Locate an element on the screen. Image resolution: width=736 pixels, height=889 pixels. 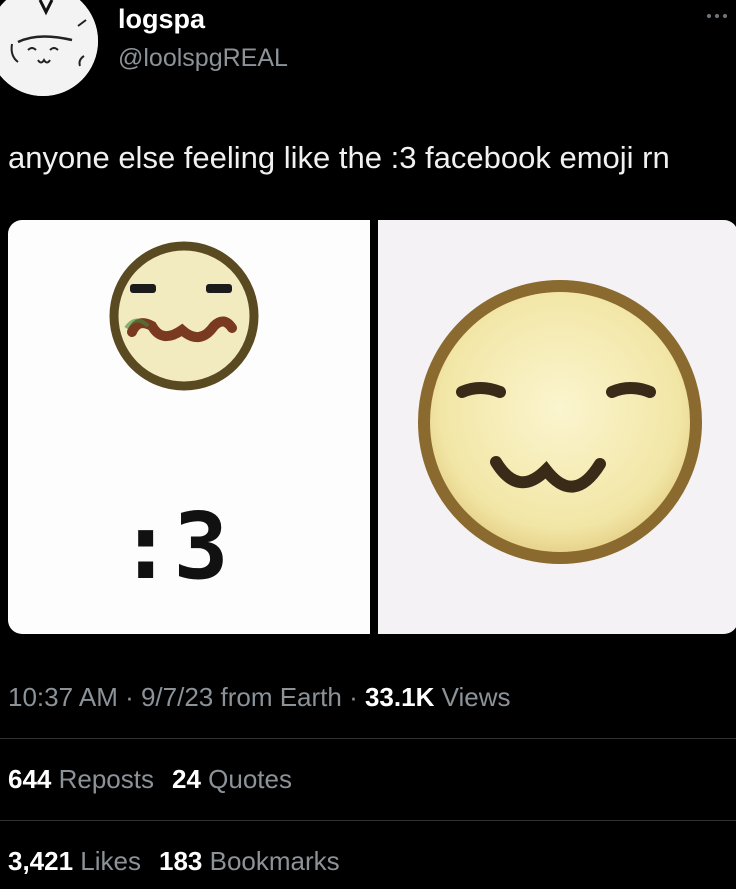
tweet-source: from Earth is located at coordinates (277, 697).